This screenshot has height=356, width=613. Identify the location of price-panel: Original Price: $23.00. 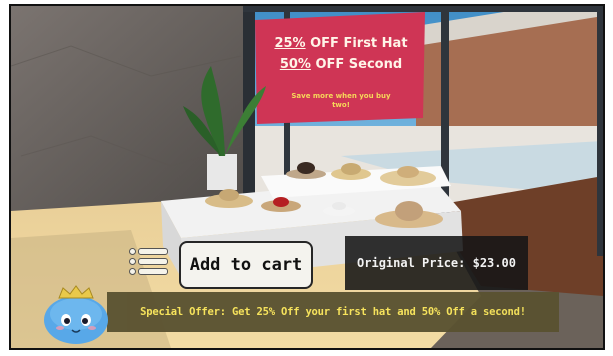
(436, 263).